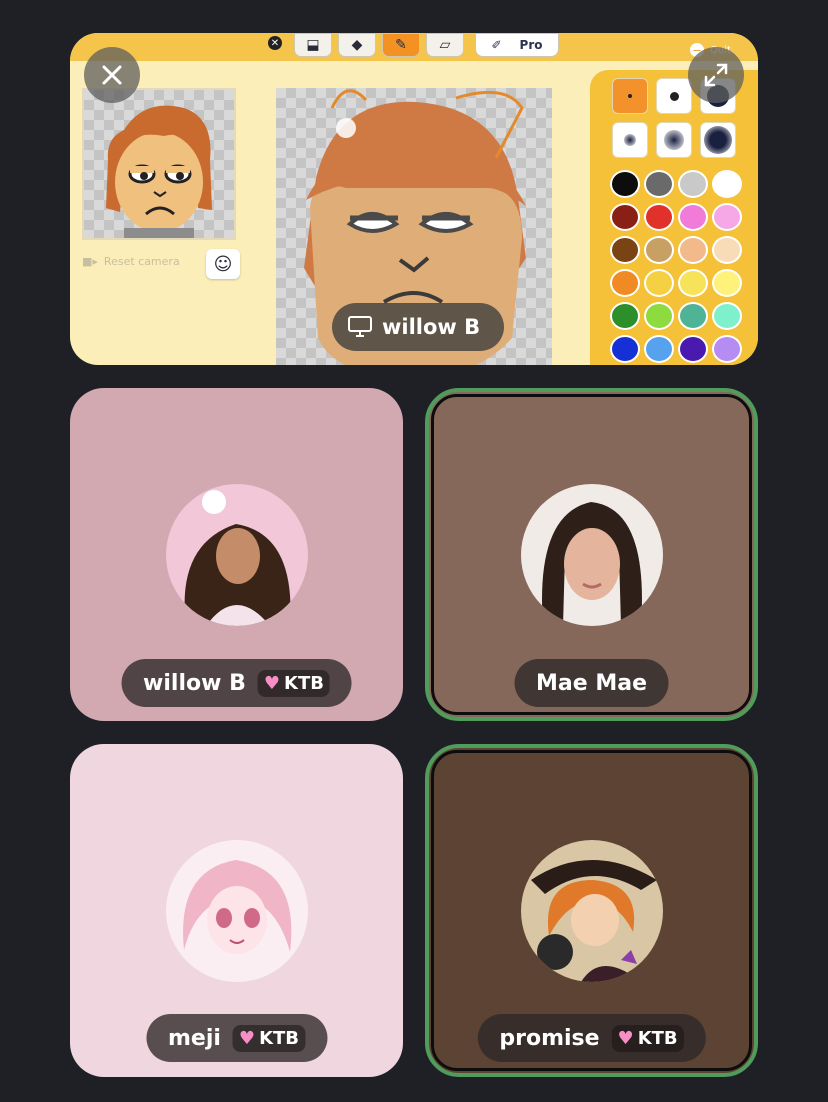 This screenshot has width=828, height=1102. What do you see at coordinates (517, 45) in the screenshot?
I see `pro-button: ✐ Pro` at bounding box center [517, 45].